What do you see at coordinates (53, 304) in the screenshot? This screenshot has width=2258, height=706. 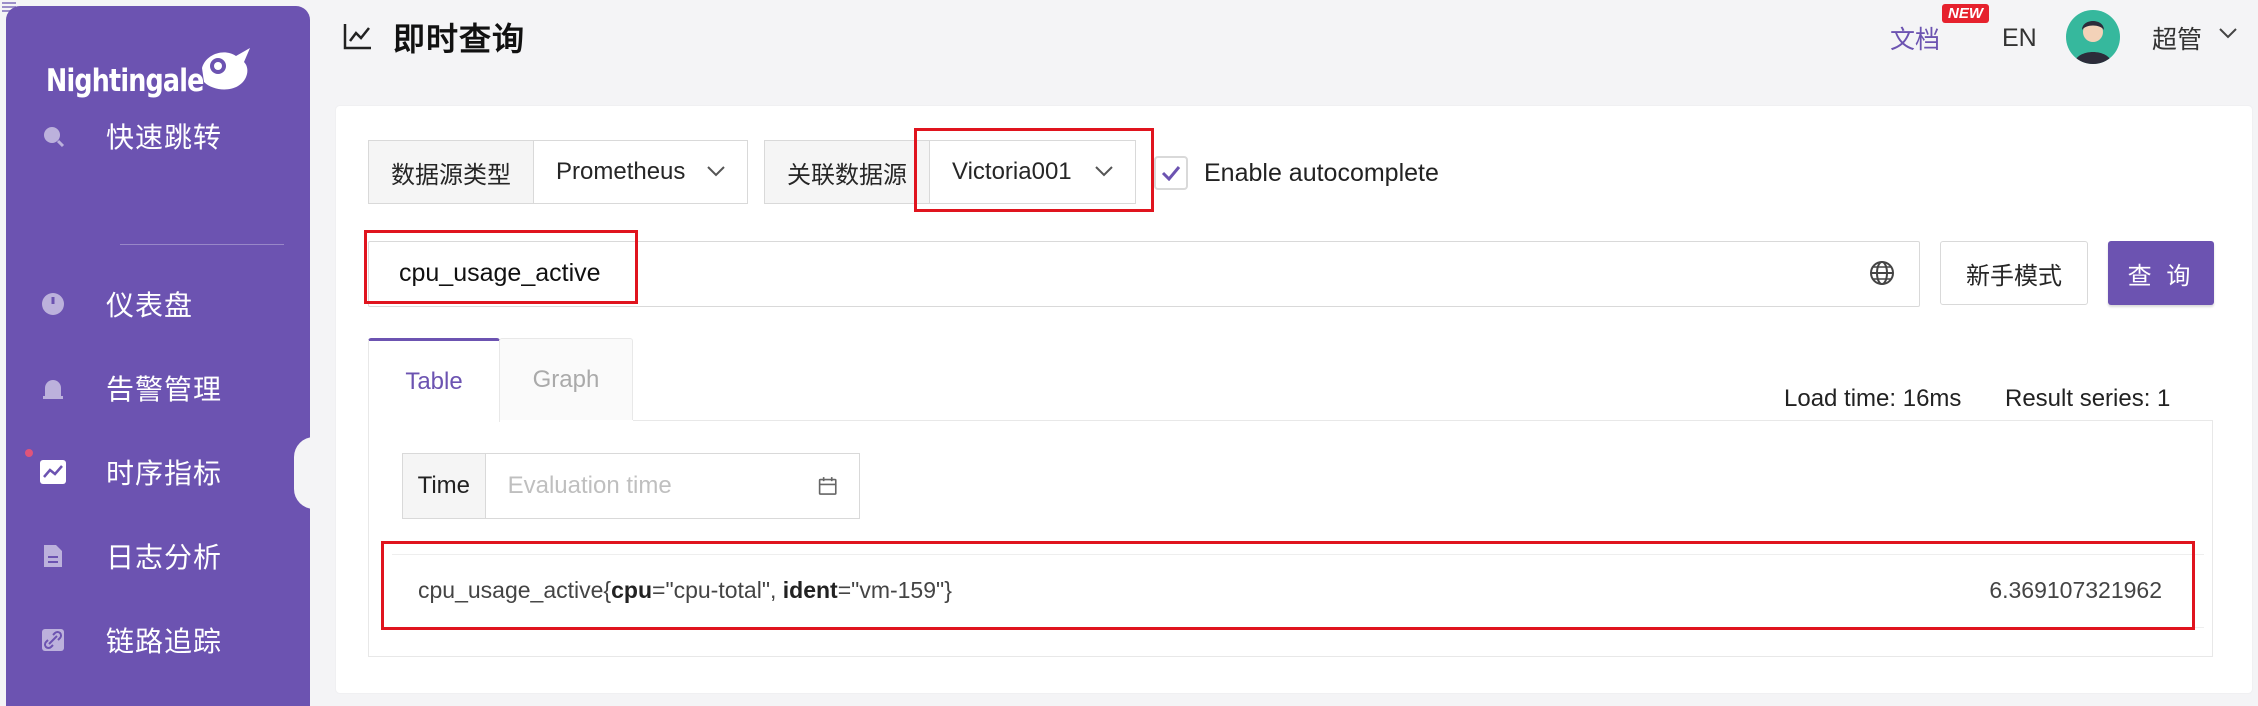 I see `dashboard-icon` at bounding box center [53, 304].